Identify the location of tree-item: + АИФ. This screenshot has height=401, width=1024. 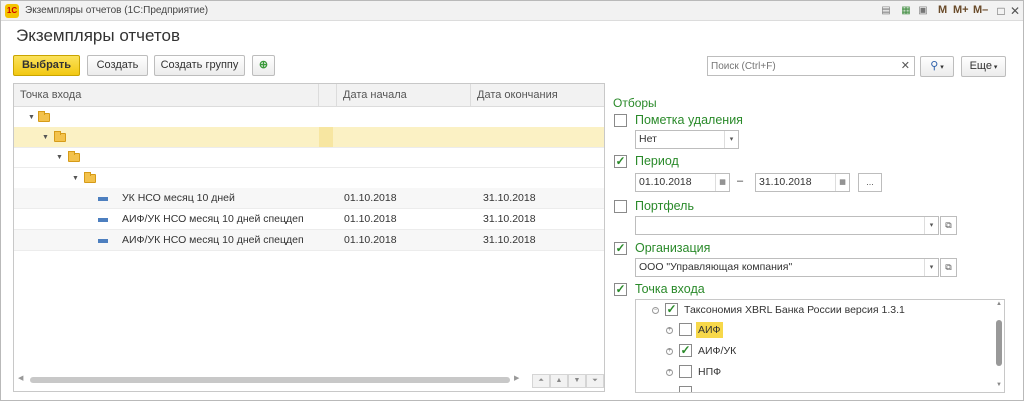
(816, 330).